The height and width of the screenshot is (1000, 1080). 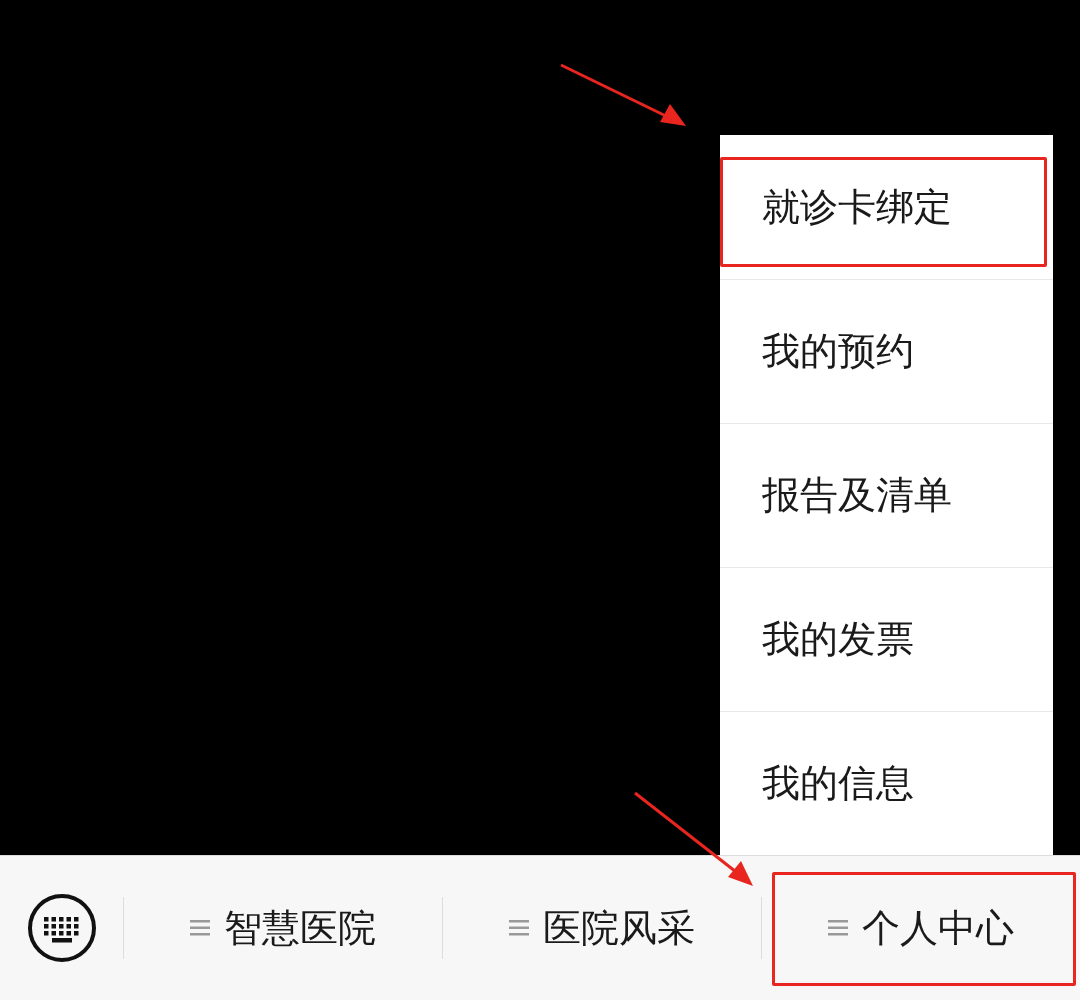 I want to click on menu-tab: 智慧医院, so click(x=283, y=928).